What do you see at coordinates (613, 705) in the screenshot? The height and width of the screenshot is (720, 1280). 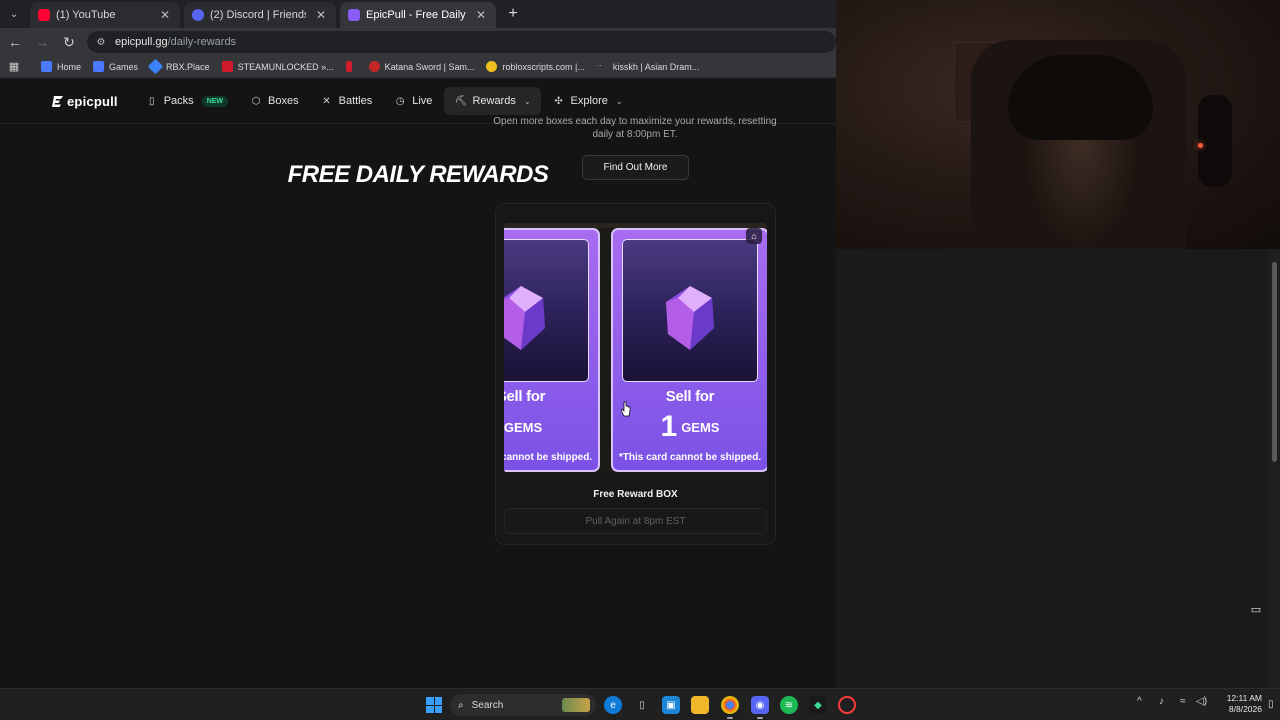 I see `edge-icon: e` at bounding box center [613, 705].